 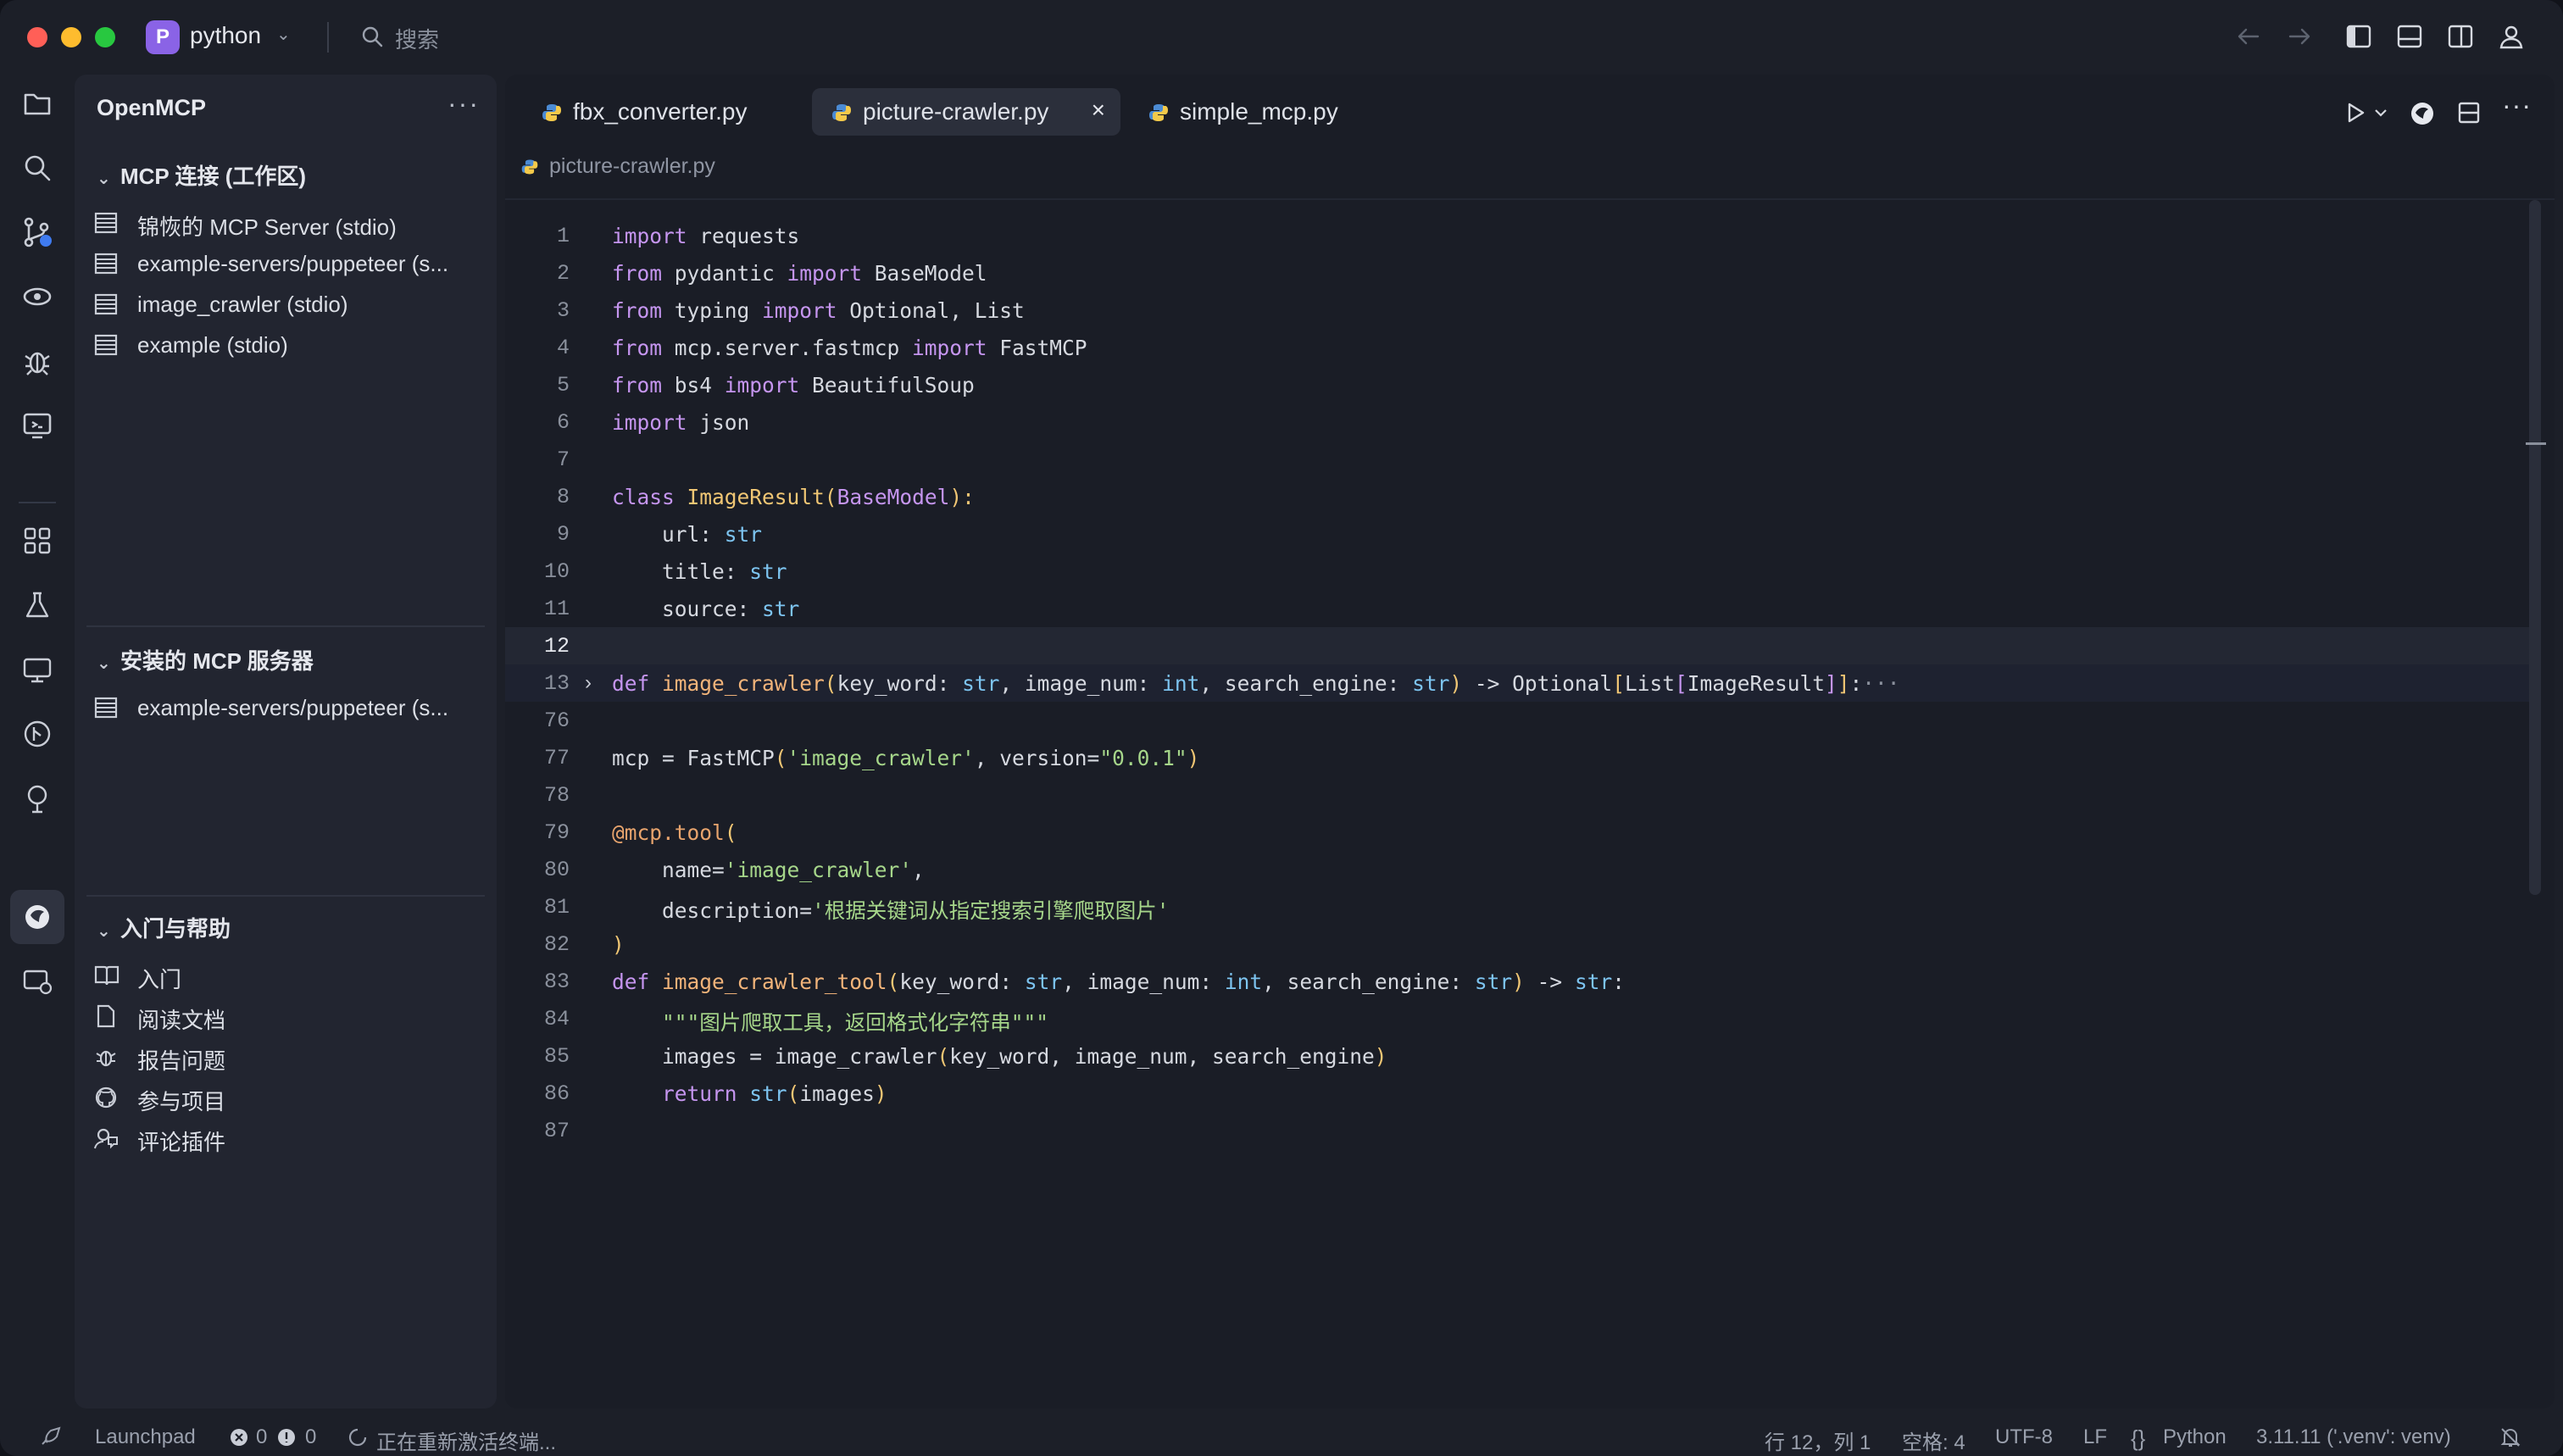 I want to click on code-line: 86 return str(images), so click(x=1522, y=1093).